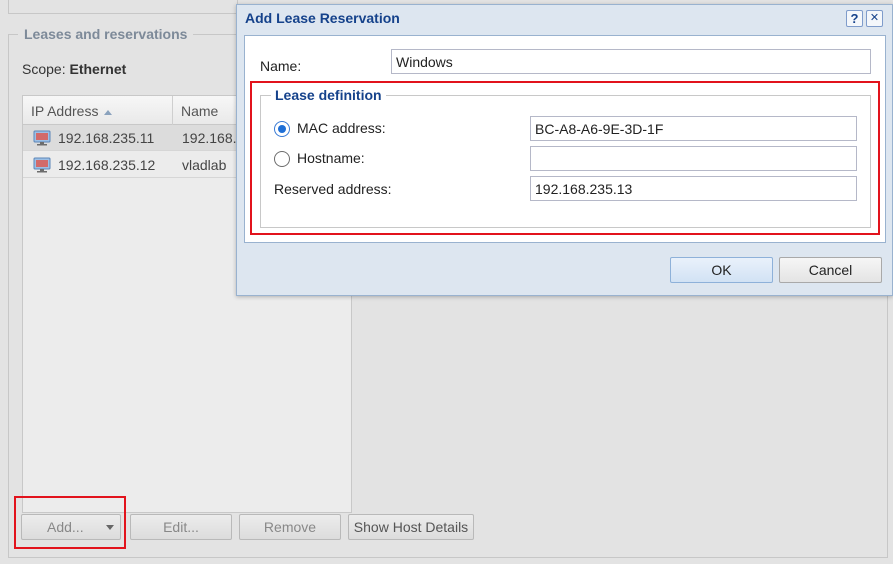 This screenshot has width=893, height=564. What do you see at coordinates (322, 18) in the screenshot?
I see `dialog-title: Add Lease Reservation` at bounding box center [322, 18].